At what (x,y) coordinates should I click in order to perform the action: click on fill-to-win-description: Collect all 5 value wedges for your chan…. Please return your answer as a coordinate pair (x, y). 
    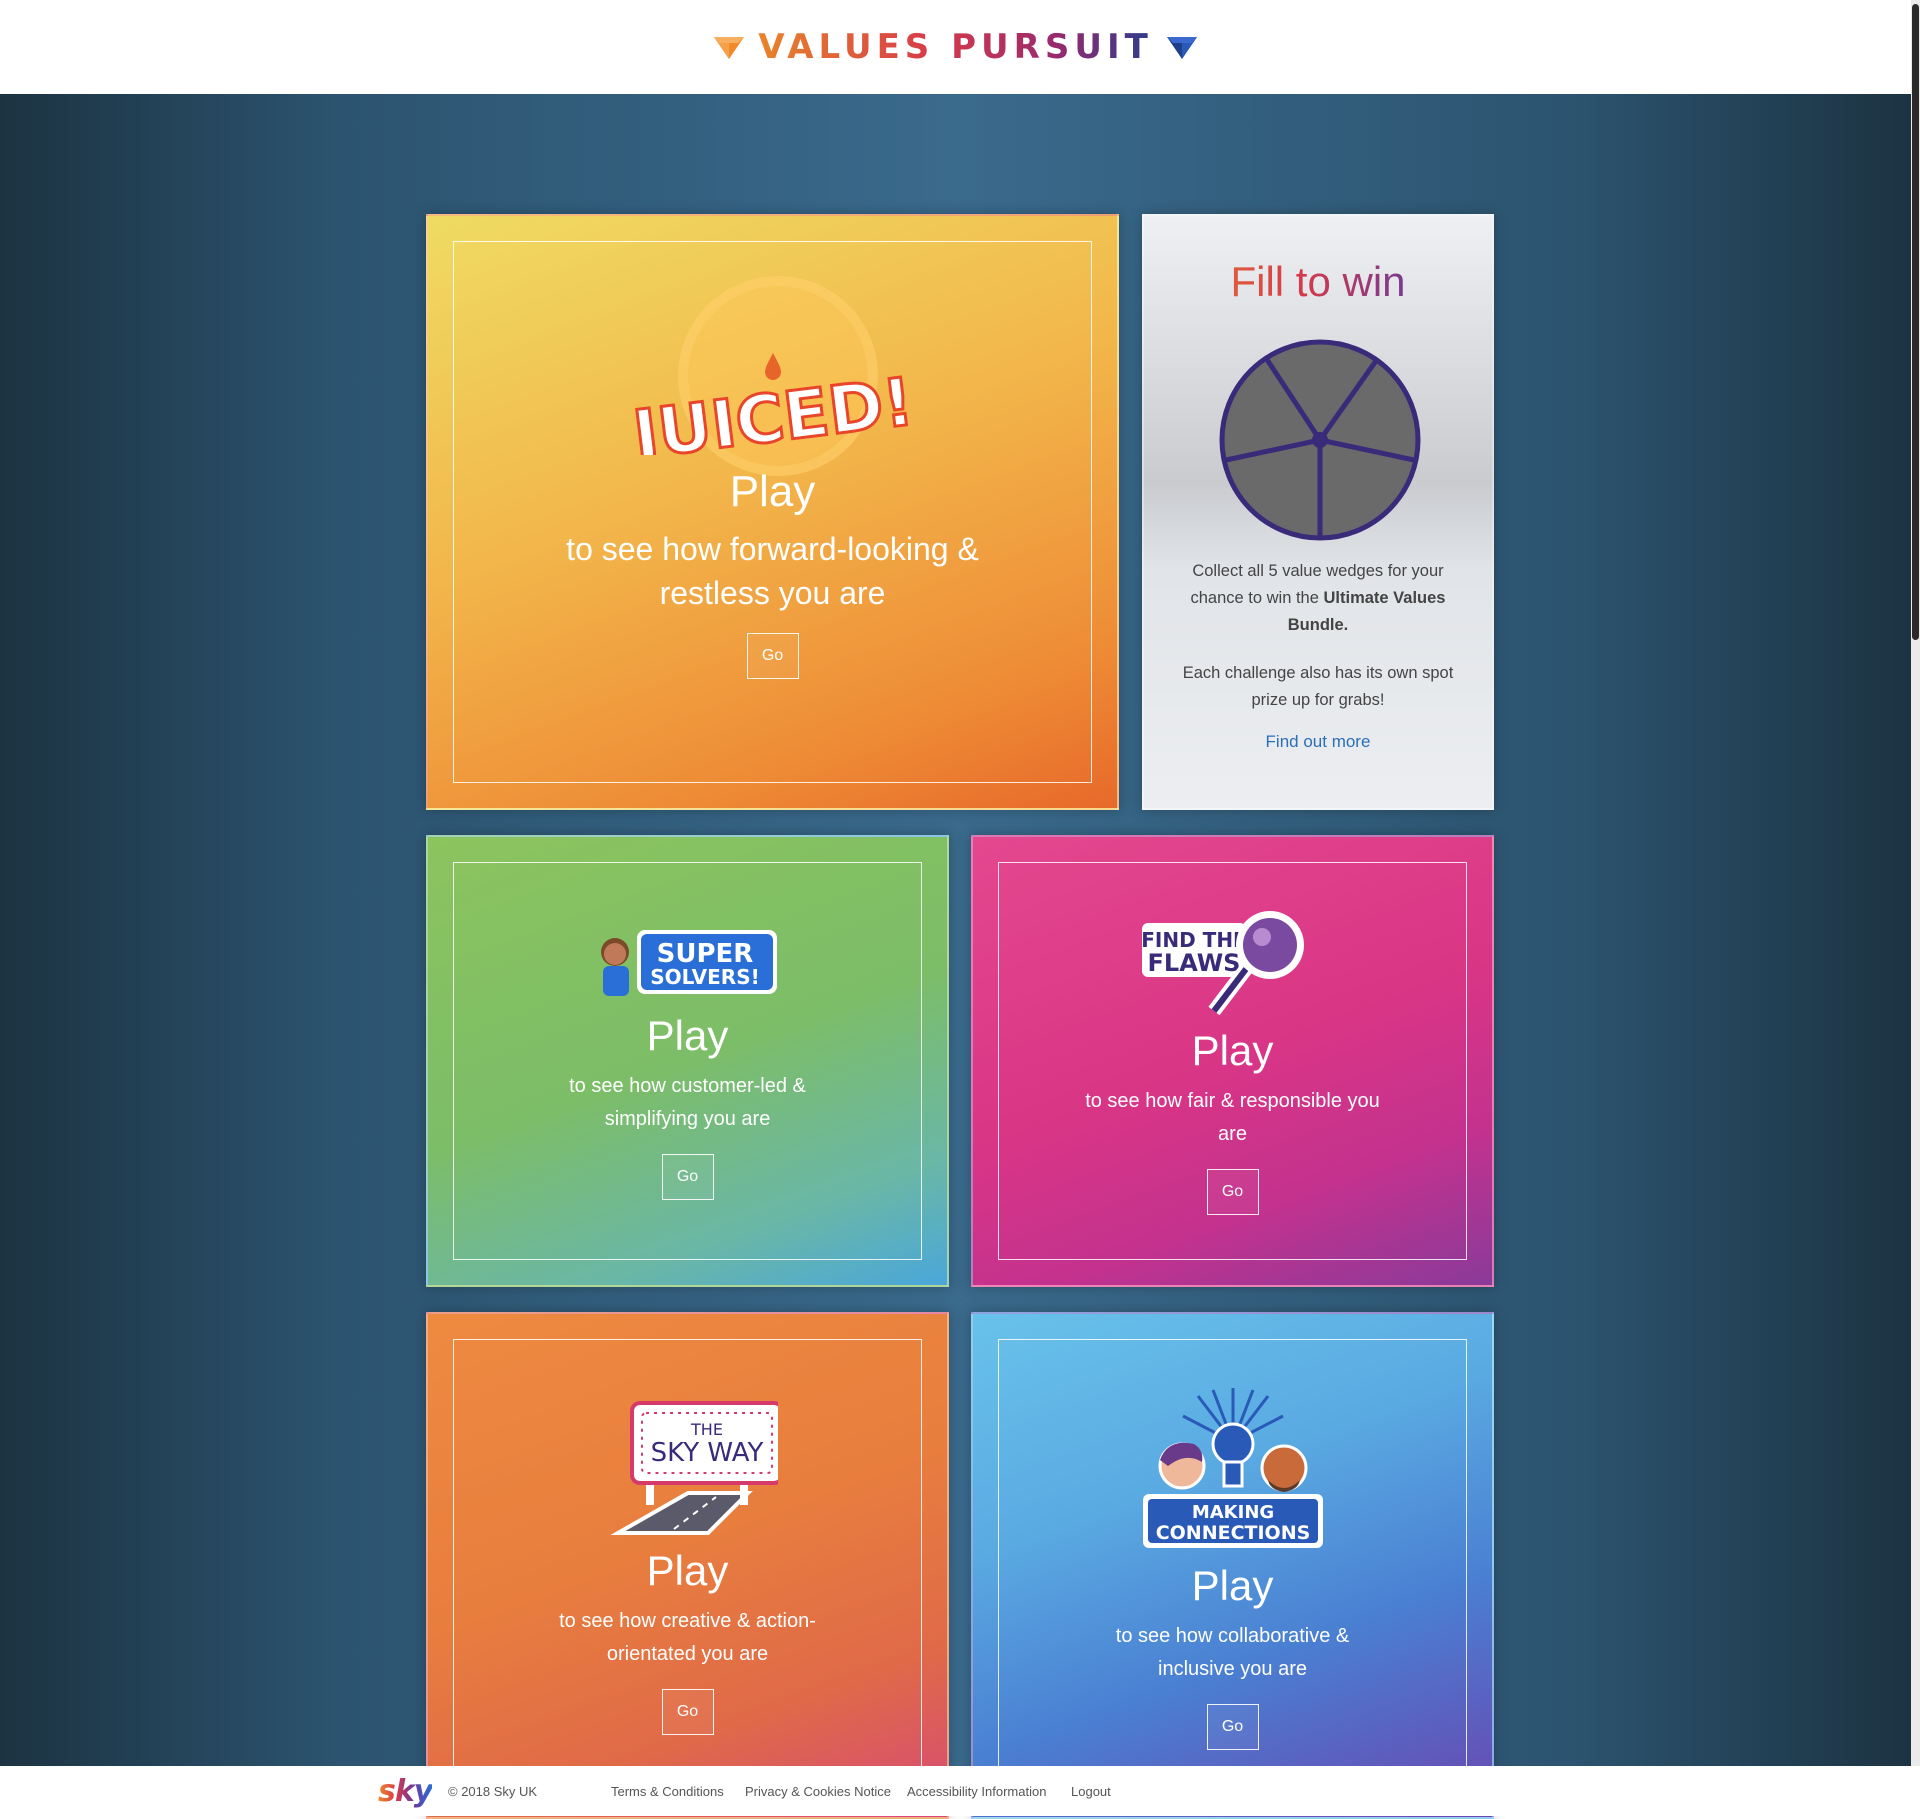
    Looking at the image, I should click on (1318, 598).